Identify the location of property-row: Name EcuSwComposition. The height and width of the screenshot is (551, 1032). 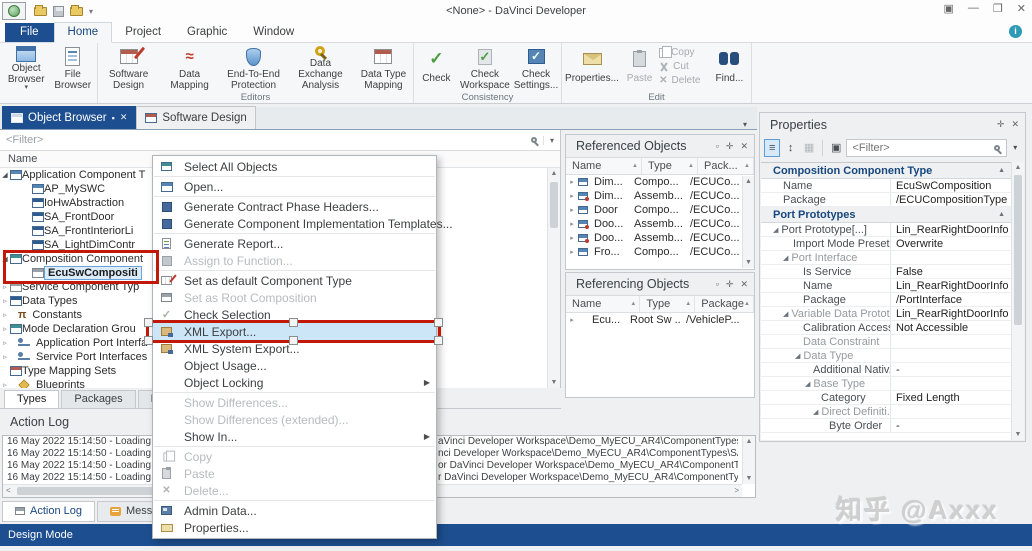
(886, 186).